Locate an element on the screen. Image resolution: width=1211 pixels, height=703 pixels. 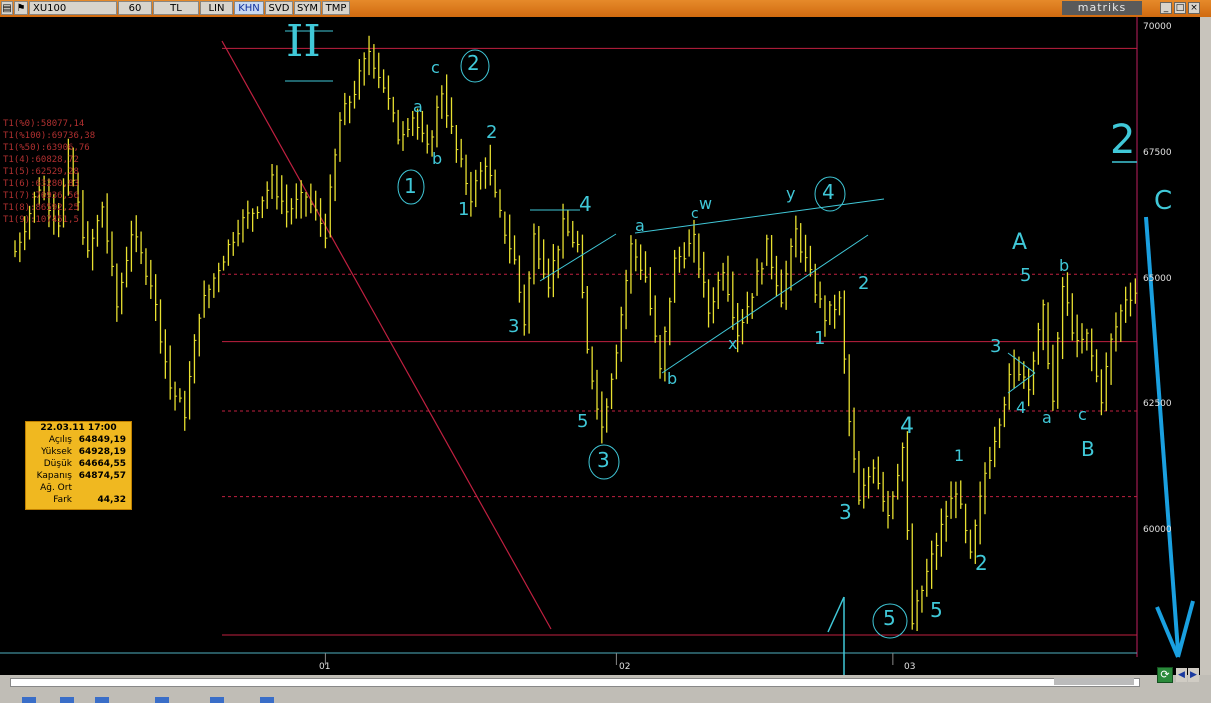
ohlc-label: Ağ. Ort is located at coordinates (56, 488).